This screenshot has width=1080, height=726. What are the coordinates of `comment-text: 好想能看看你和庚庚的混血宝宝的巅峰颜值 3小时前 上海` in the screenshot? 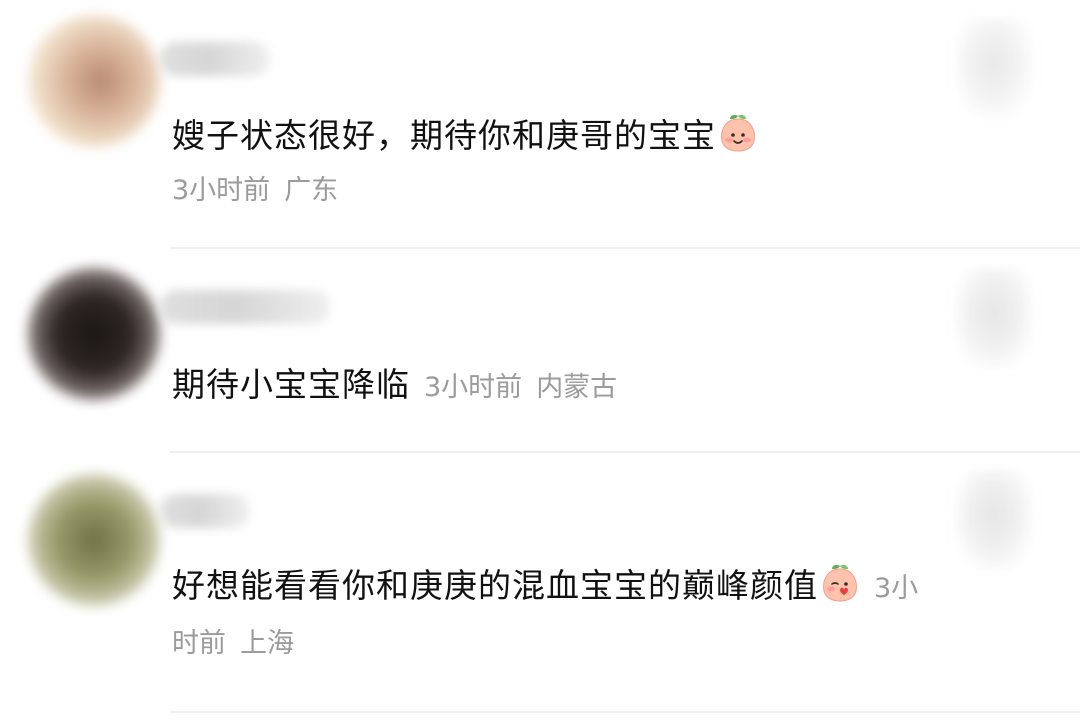 It's located at (551, 615).